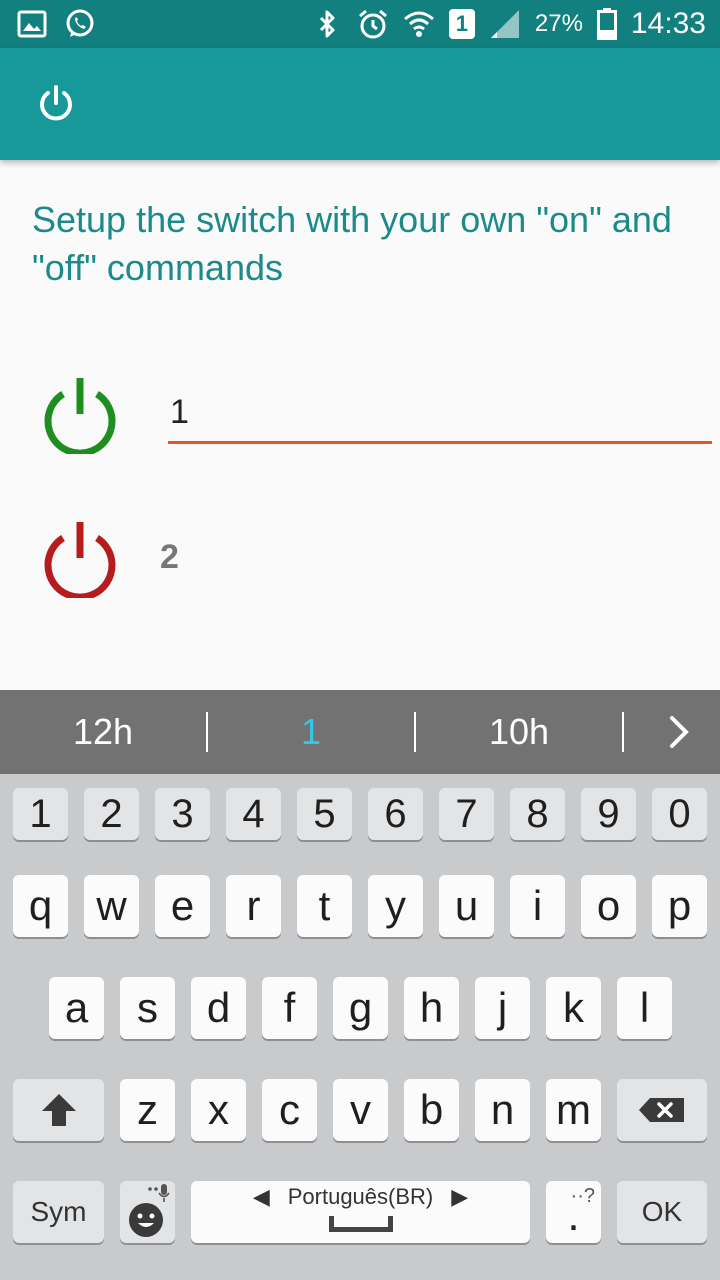 The height and width of the screenshot is (1280, 720). What do you see at coordinates (460, 1196) in the screenshot?
I see `chevron-right-icon: ▶` at bounding box center [460, 1196].